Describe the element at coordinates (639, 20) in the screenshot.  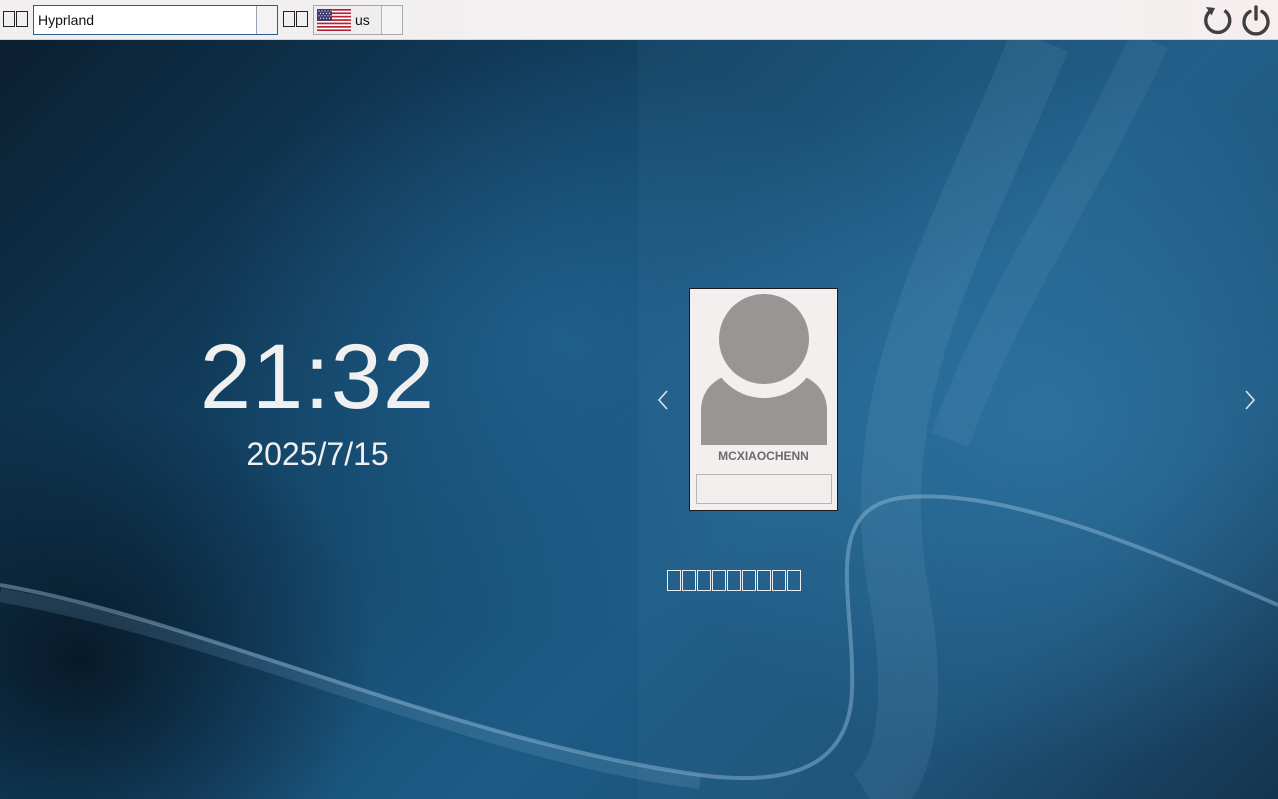
I see `top-bar: Hyprland us` at that location.